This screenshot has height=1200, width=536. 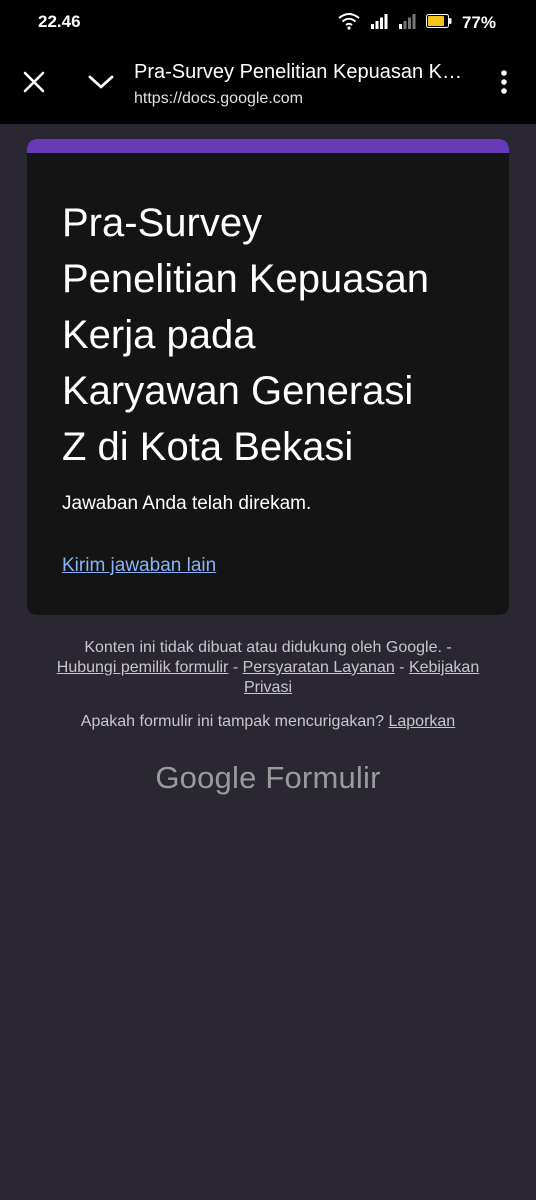 I want to click on brand-google: Google, so click(x=206, y=777).